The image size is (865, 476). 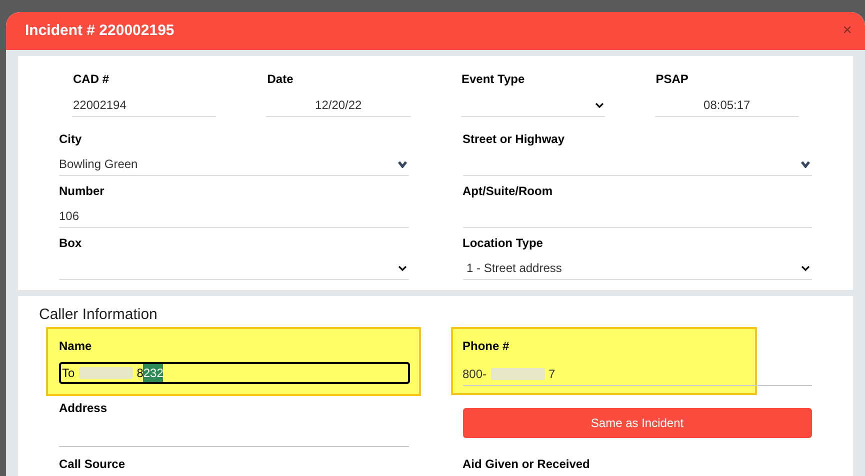 What do you see at coordinates (71, 139) in the screenshot?
I see `field-label: City` at bounding box center [71, 139].